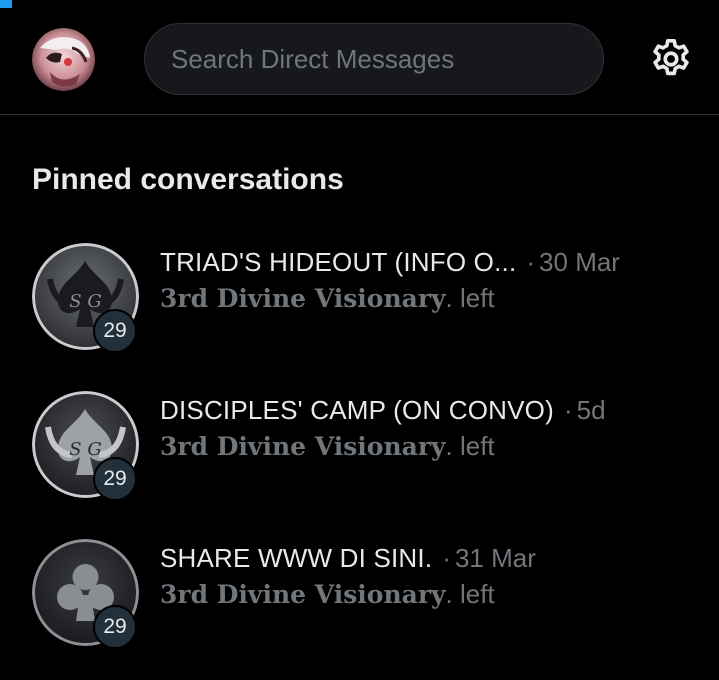 The image size is (719, 680). I want to click on conversation-header: DISCIPLES' CAMP (ON CONVO) · 5d, so click(383, 410).